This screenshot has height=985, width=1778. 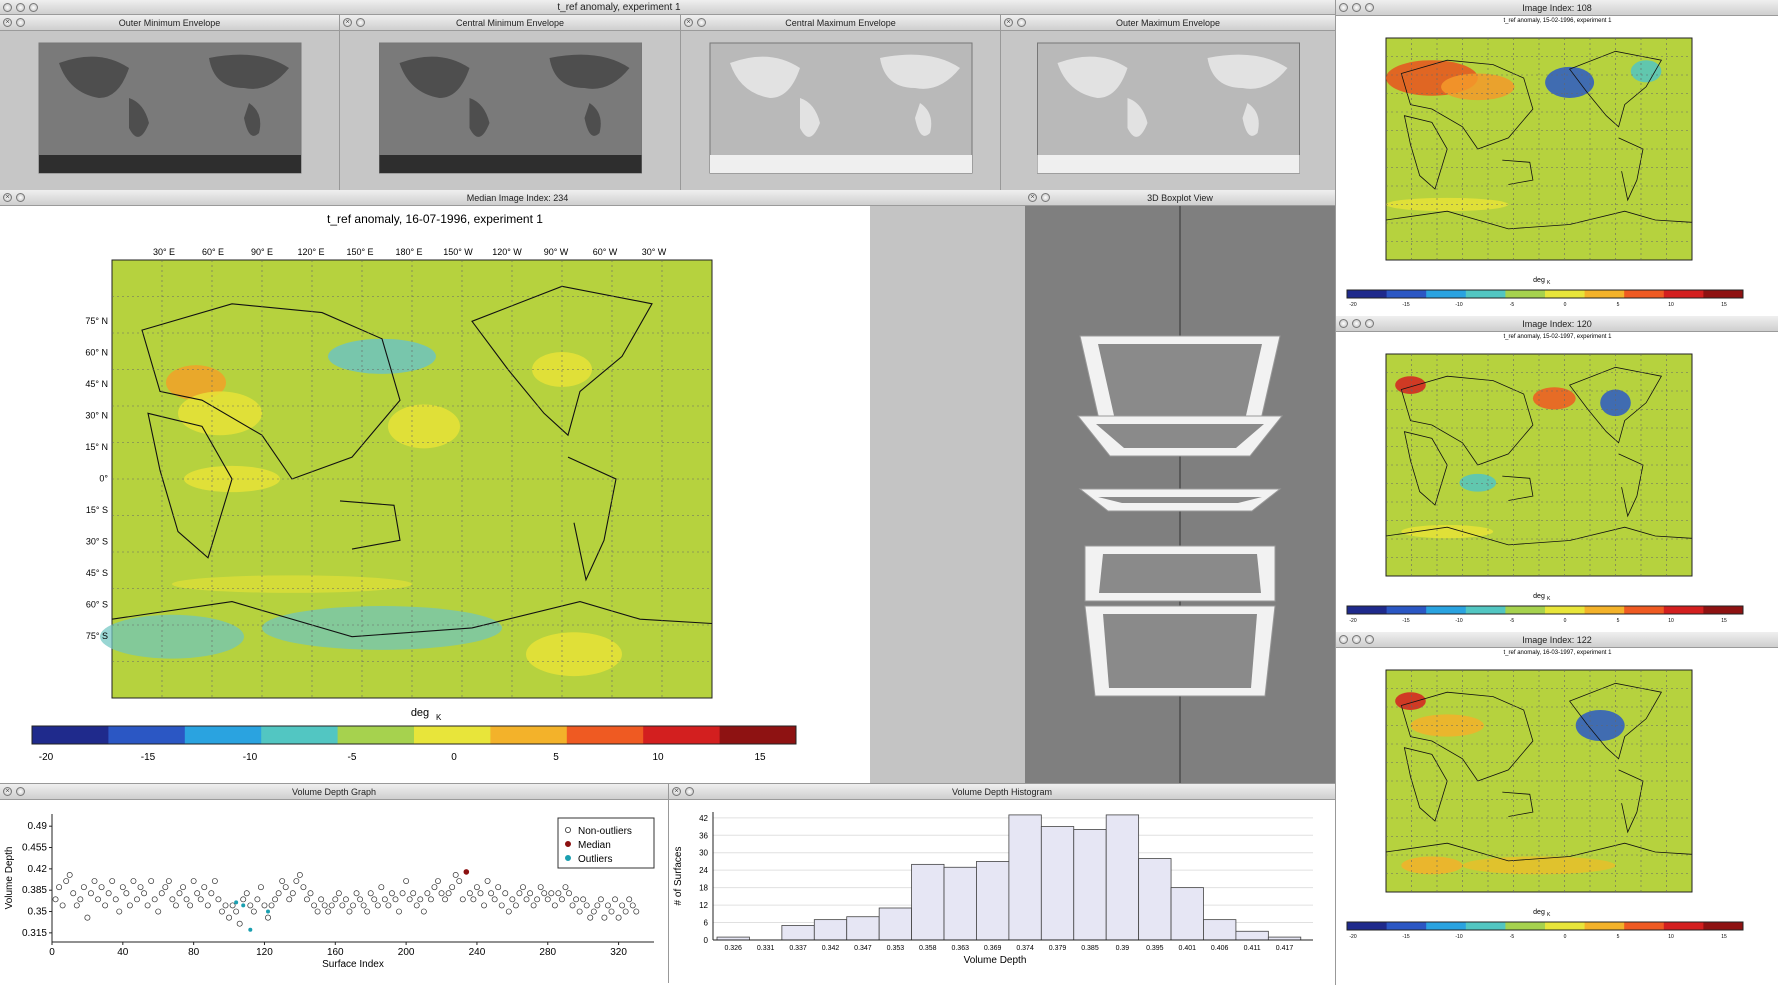 What do you see at coordinates (840, 23) in the screenshot?
I see `envelope-title-bar: × Central Maximum Envelope` at bounding box center [840, 23].